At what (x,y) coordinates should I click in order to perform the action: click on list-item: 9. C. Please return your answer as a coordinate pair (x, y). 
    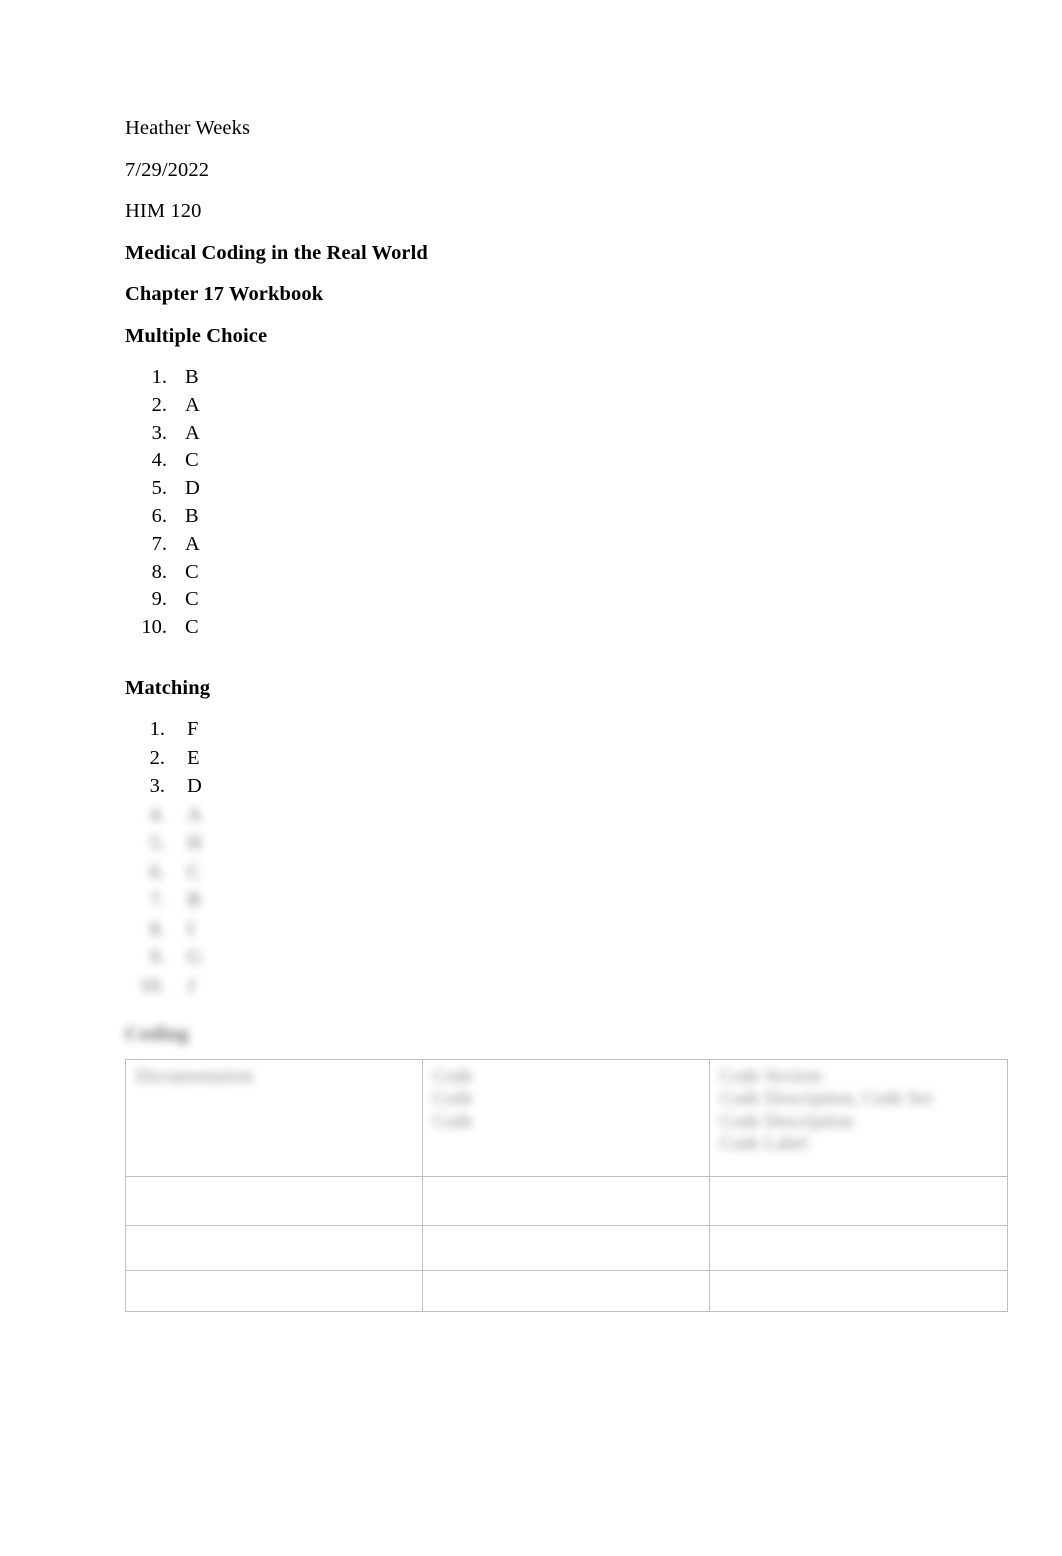
    Looking at the image, I should click on (540, 603).